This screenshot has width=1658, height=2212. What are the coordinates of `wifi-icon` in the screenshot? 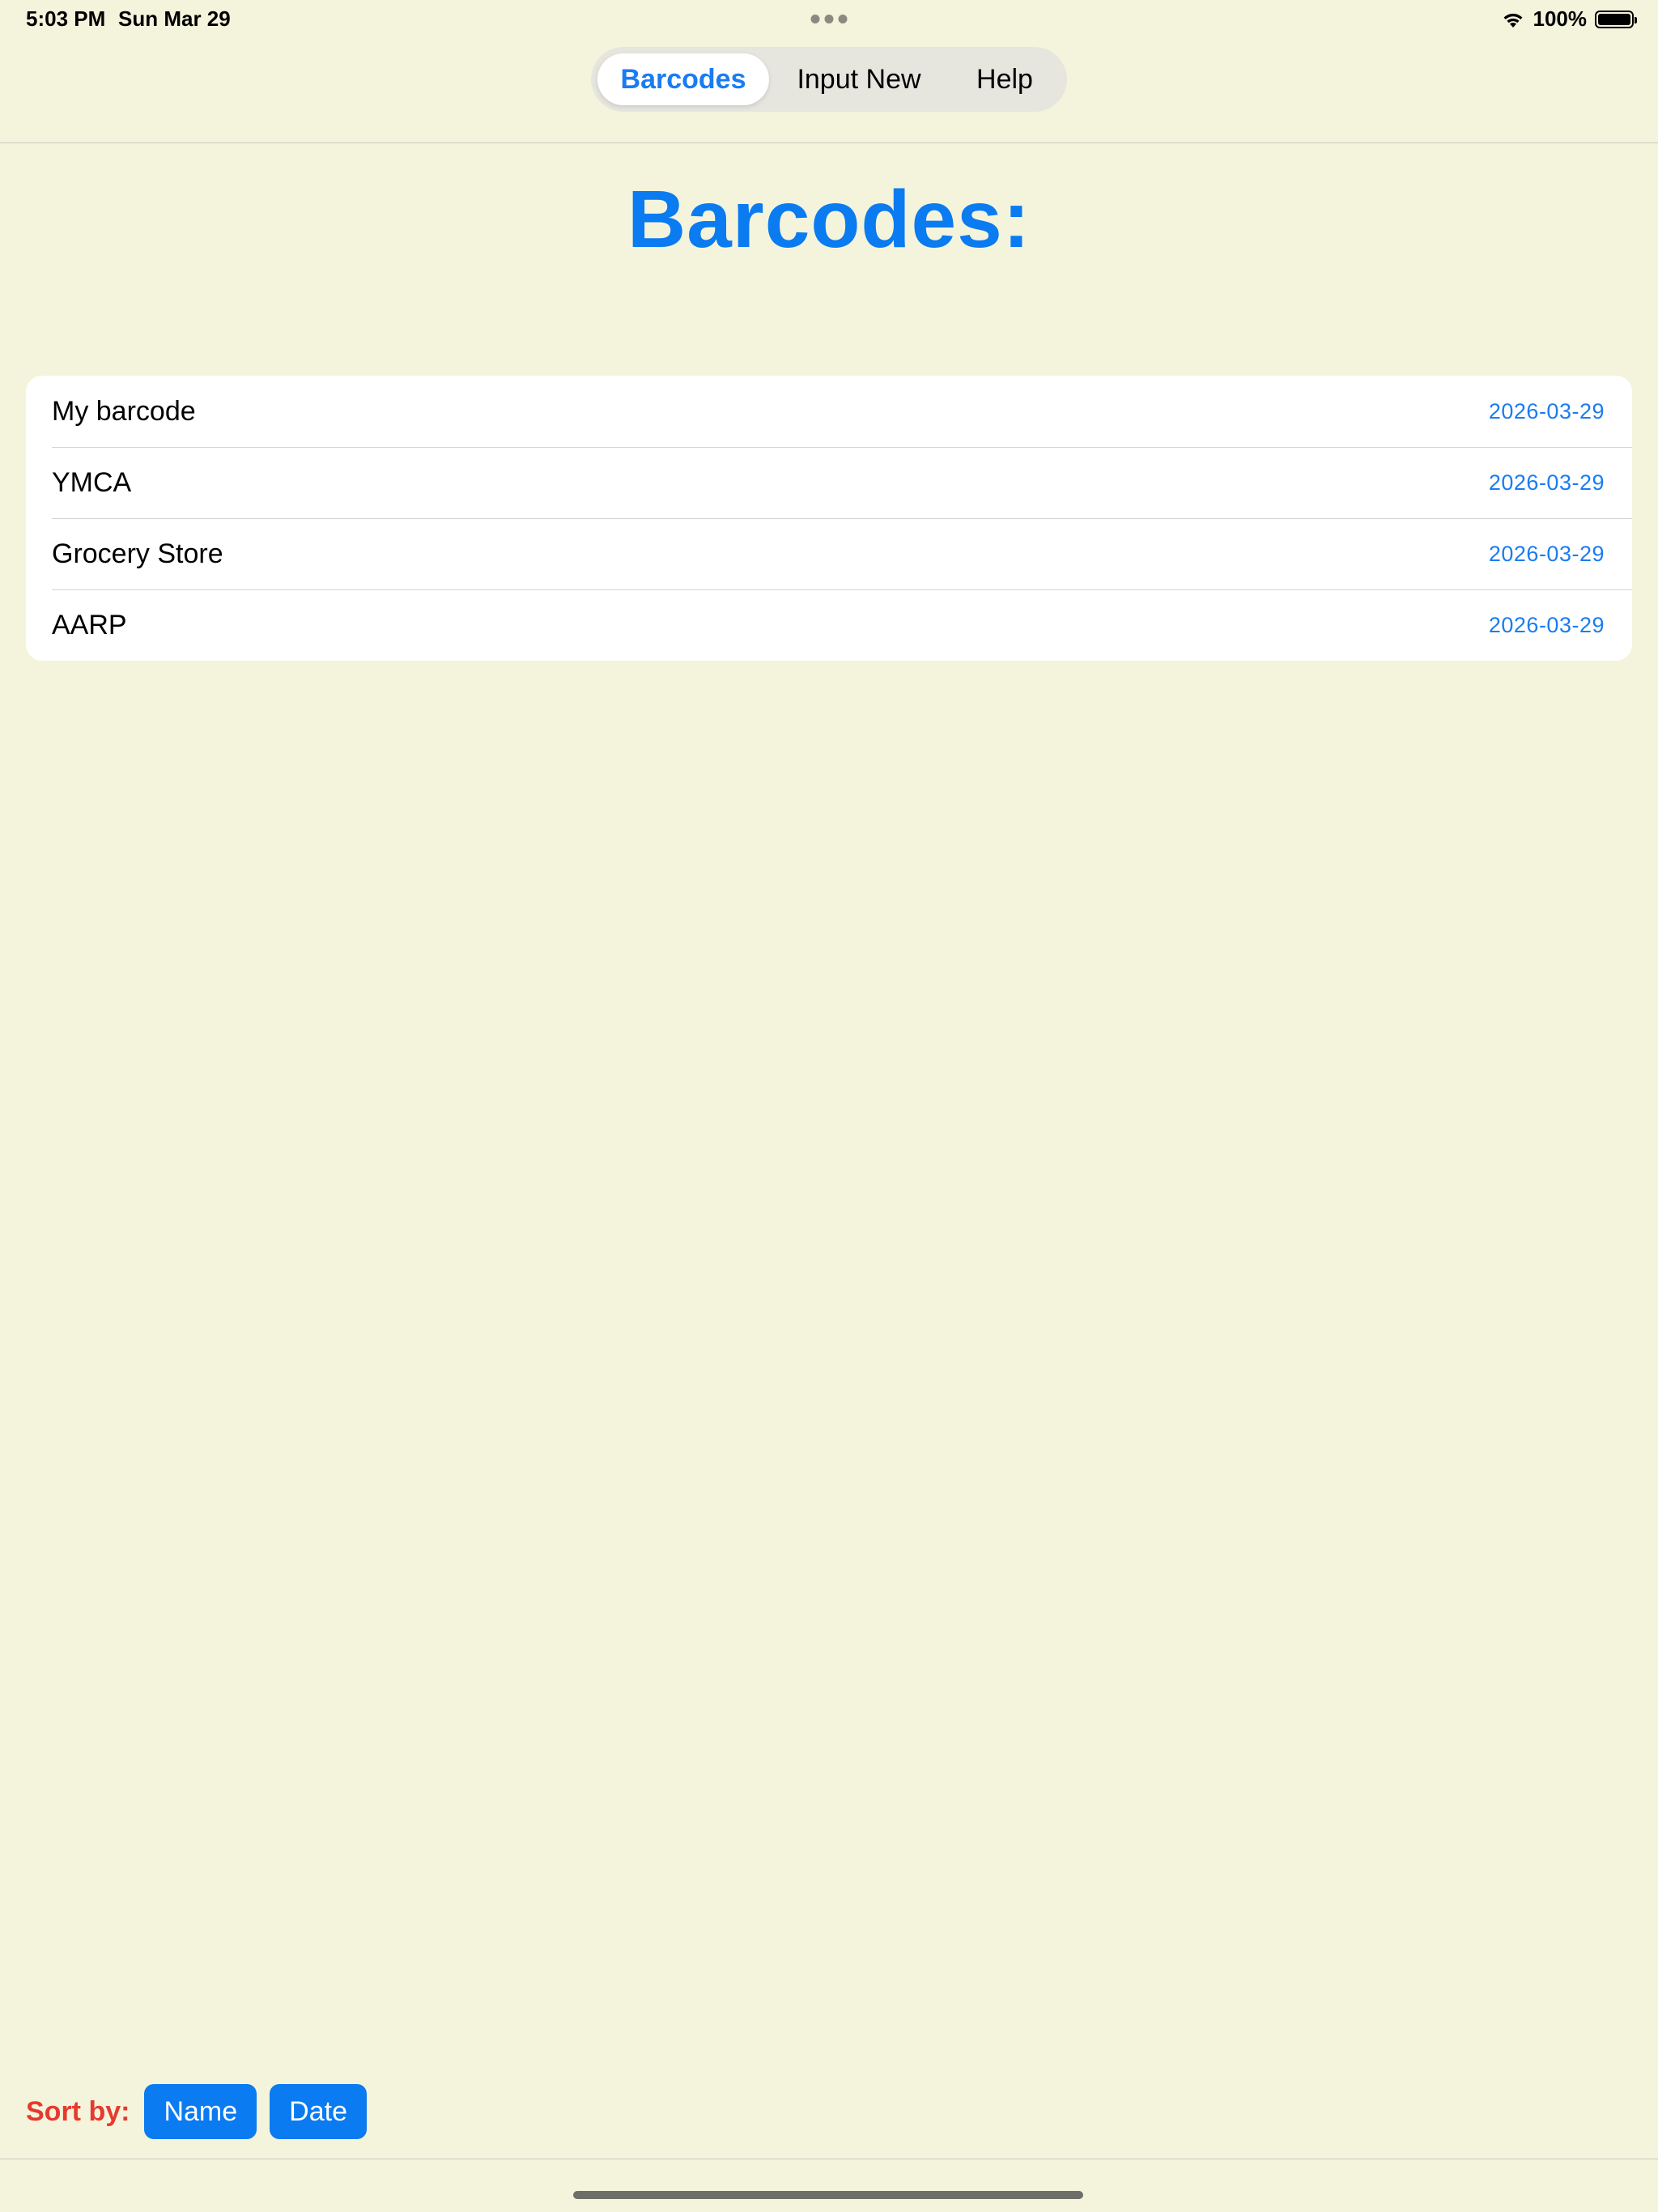 It's located at (1513, 19).